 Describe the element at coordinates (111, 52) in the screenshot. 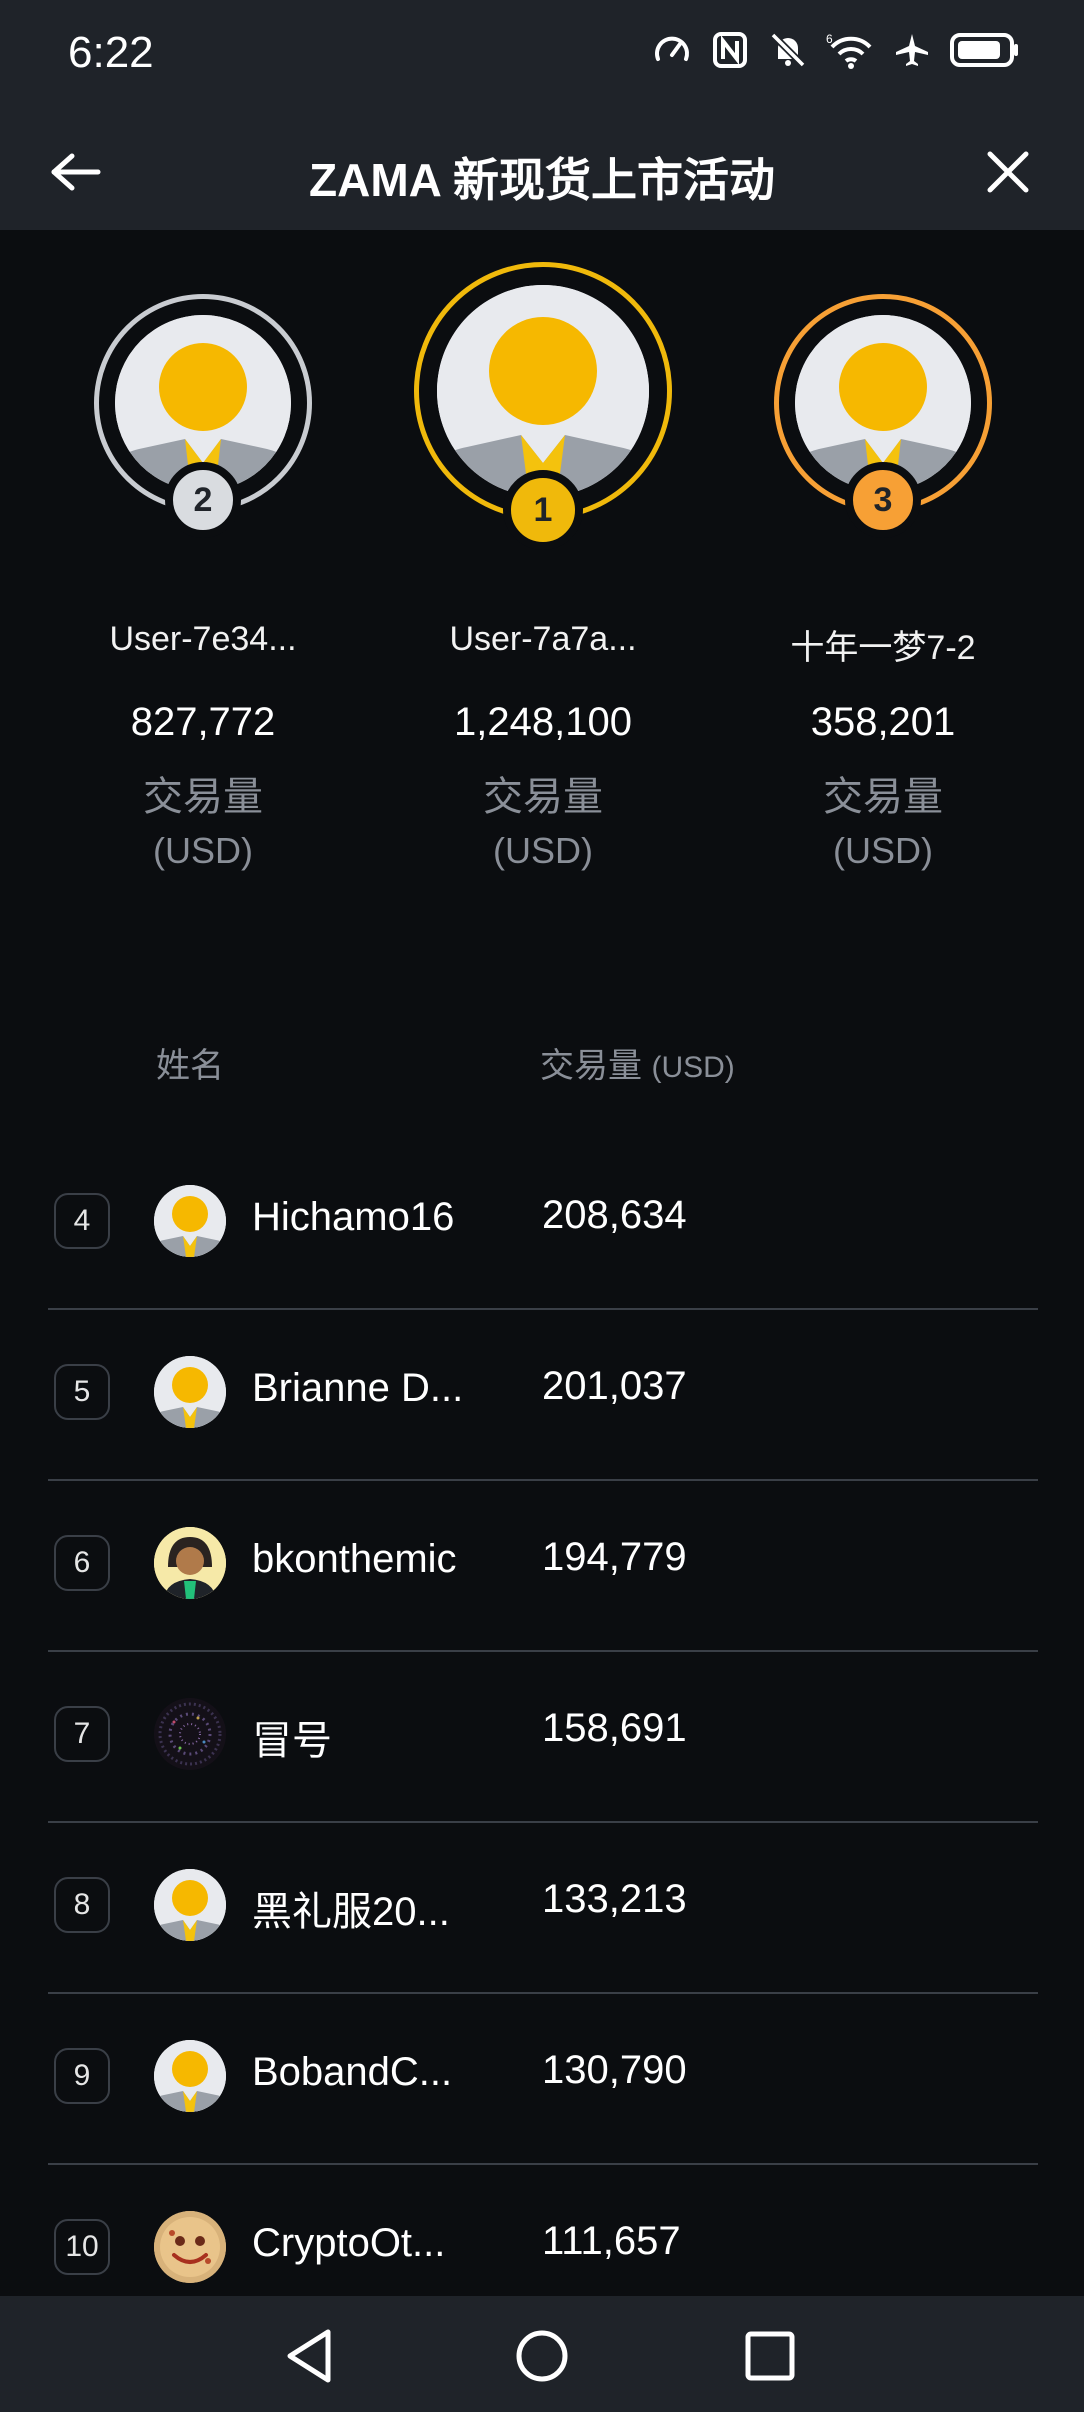

I see `status-time: 6:22` at that location.